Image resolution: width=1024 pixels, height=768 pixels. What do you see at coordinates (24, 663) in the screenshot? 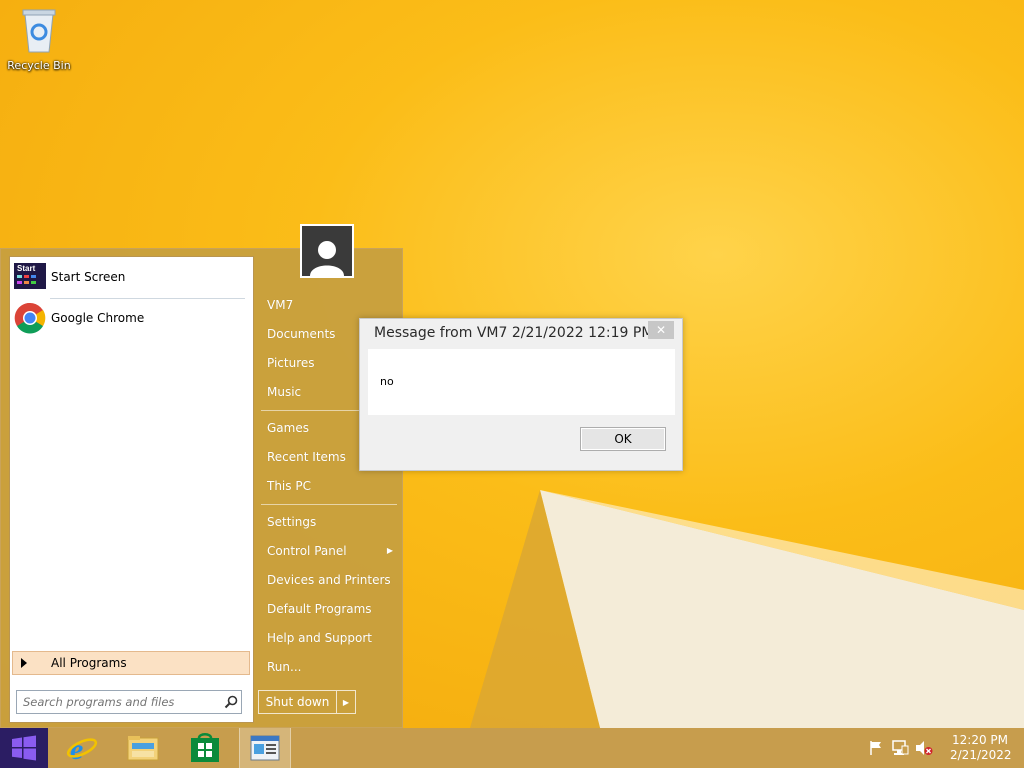
I see `expand-arrow-icon` at bounding box center [24, 663].